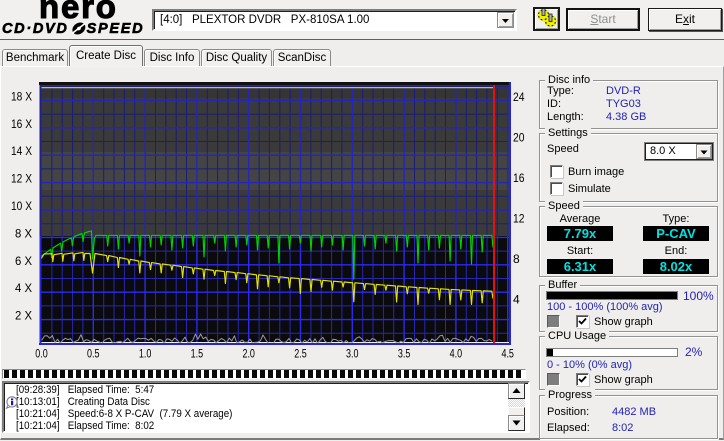 This screenshot has height=441, width=724. I want to click on svg-text: 4.5, so click(507, 354).